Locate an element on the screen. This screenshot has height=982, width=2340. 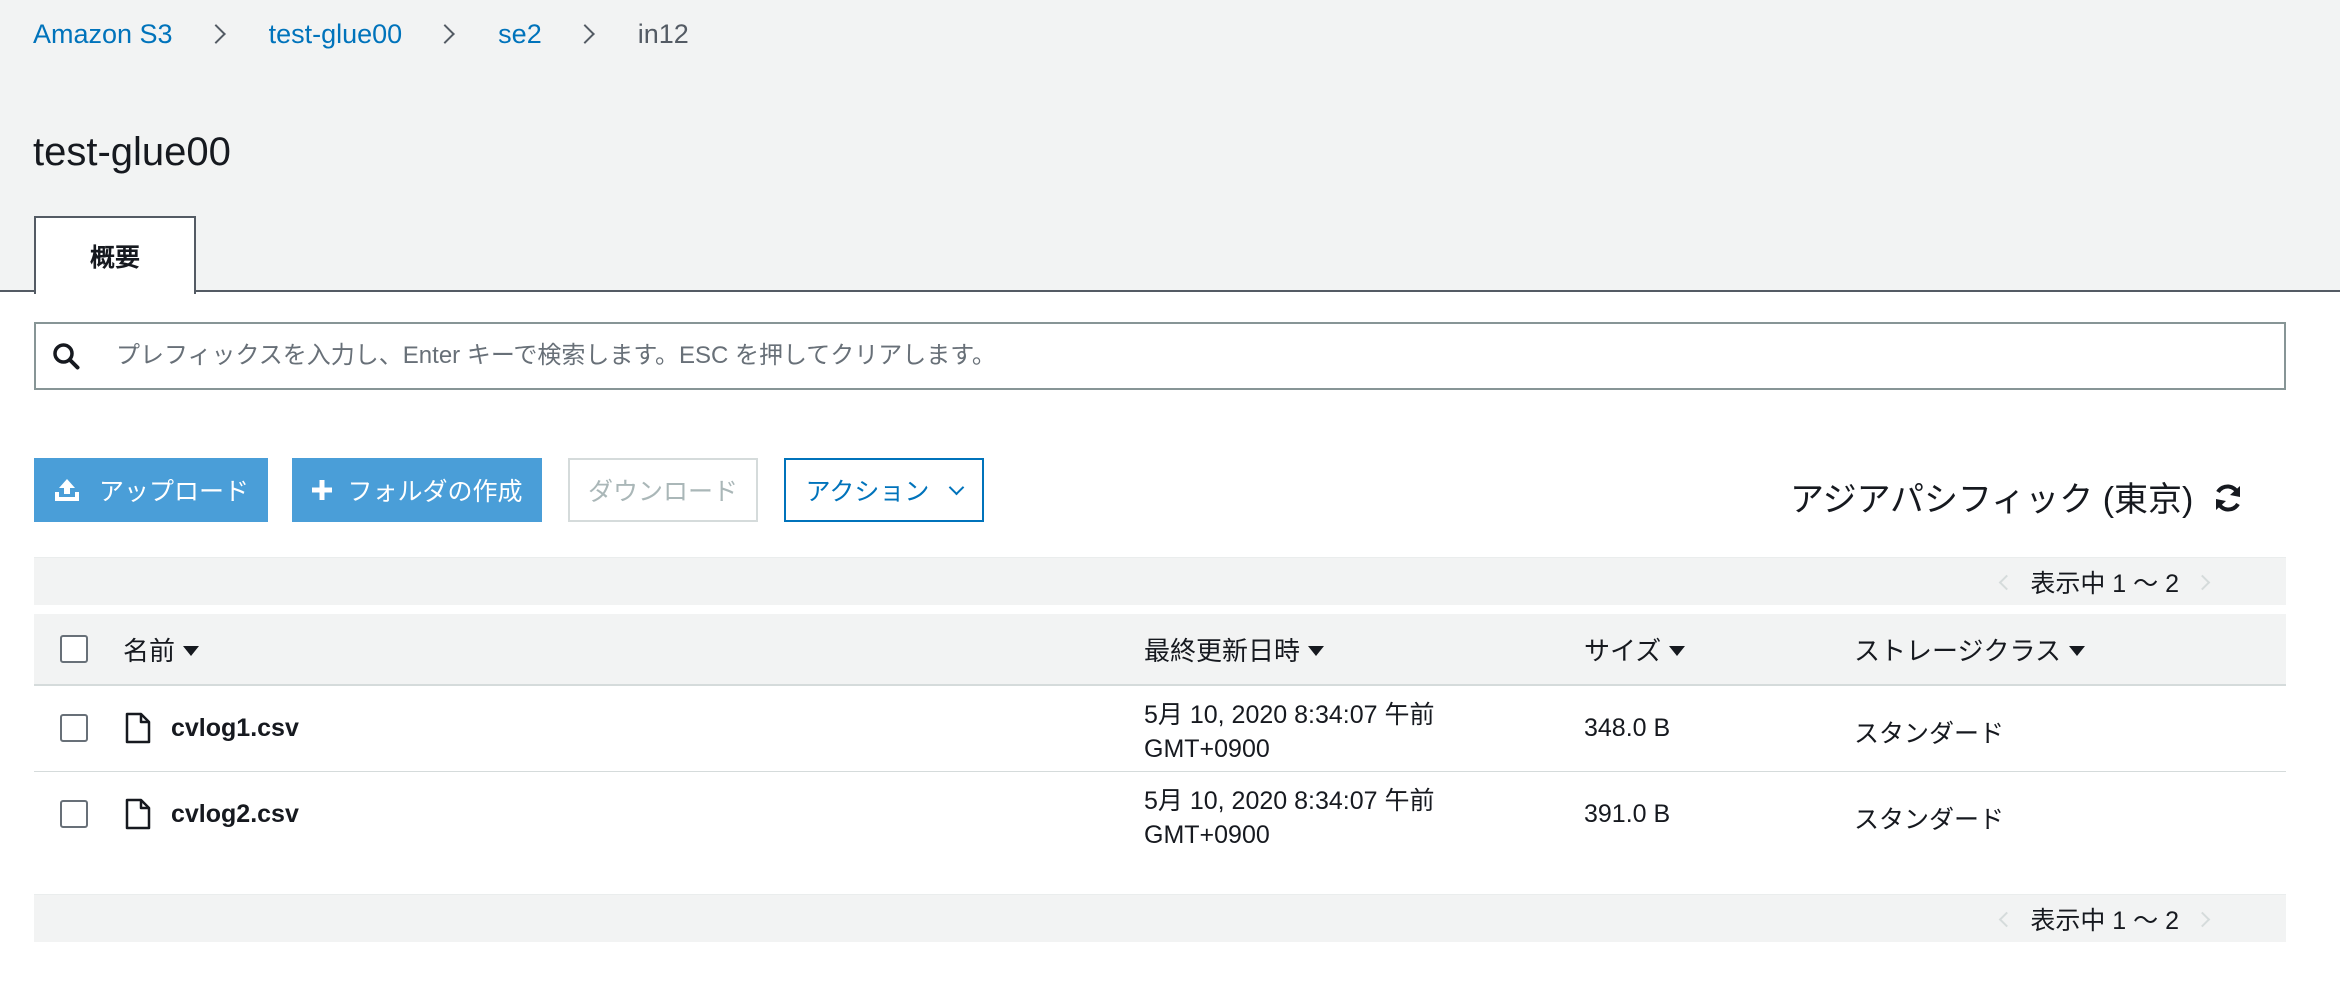
page-title: test-glue00 is located at coordinates (132, 152).